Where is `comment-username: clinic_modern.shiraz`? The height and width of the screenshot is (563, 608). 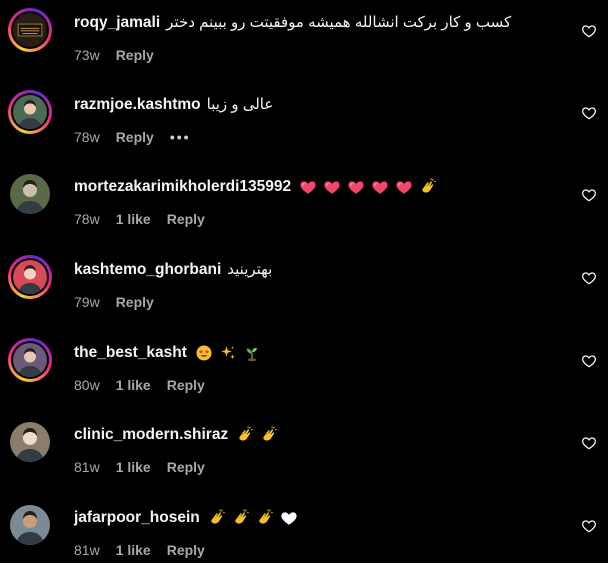
comment-username: clinic_modern.shiraz is located at coordinates (151, 434).